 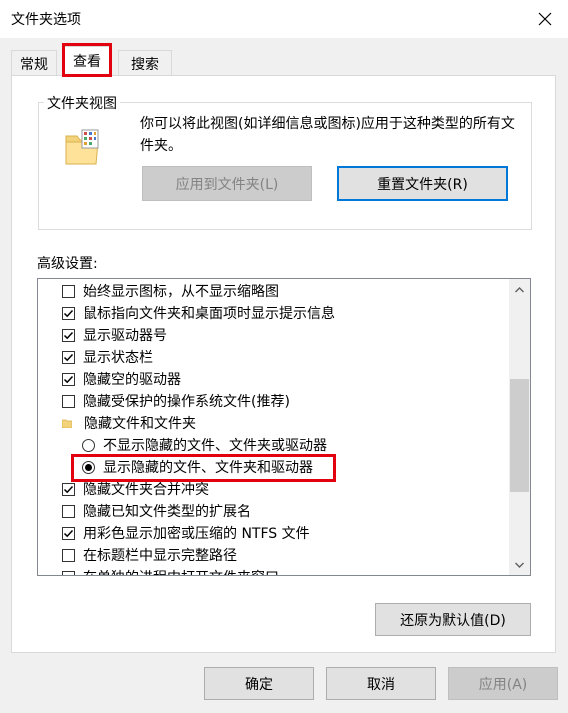 I want to click on setting-dont-show-hidden: 不显示隐藏的文件、文件夹或驱动器, so click(x=204, y=445).